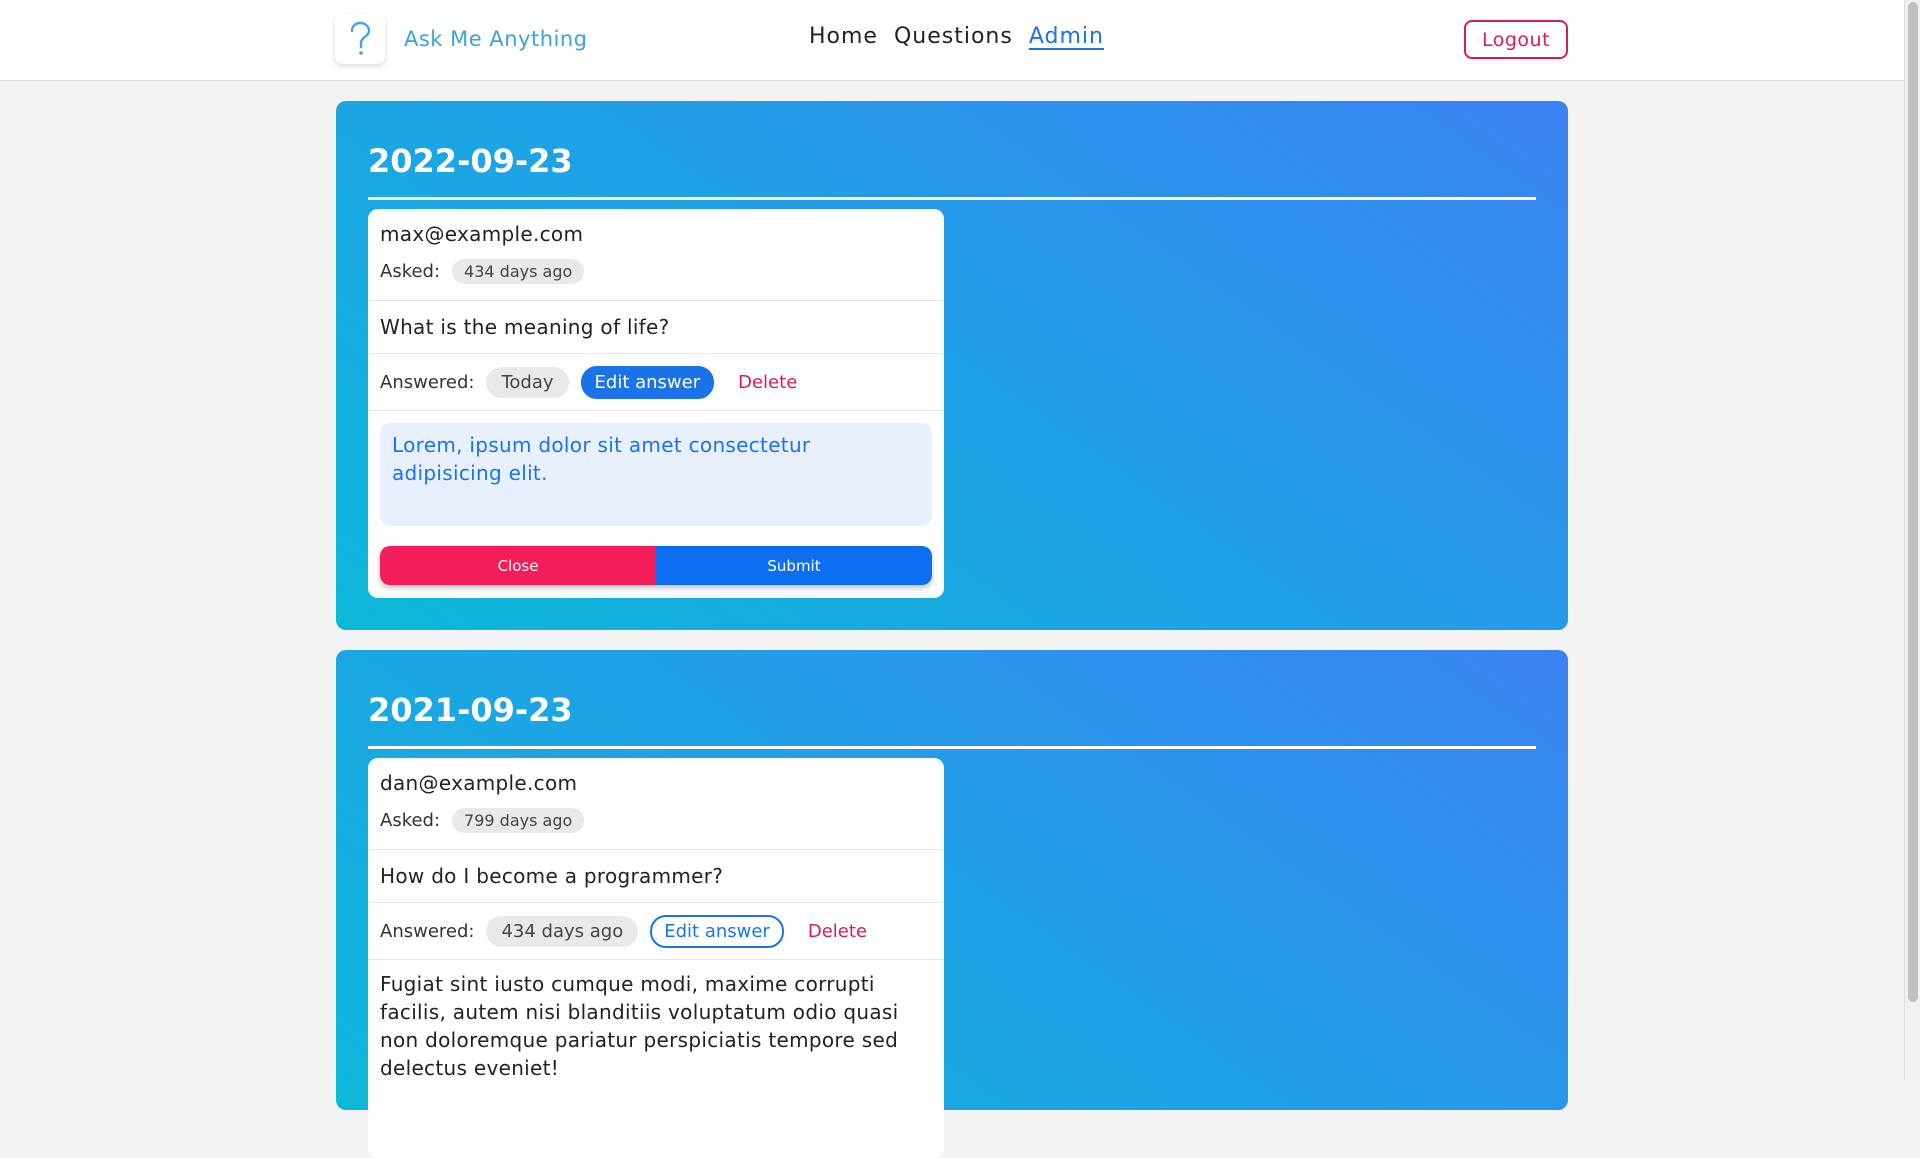  Describe the element at coordinates (1516, 39) in the screenshot. I see `logout-button: Logout` at that location.